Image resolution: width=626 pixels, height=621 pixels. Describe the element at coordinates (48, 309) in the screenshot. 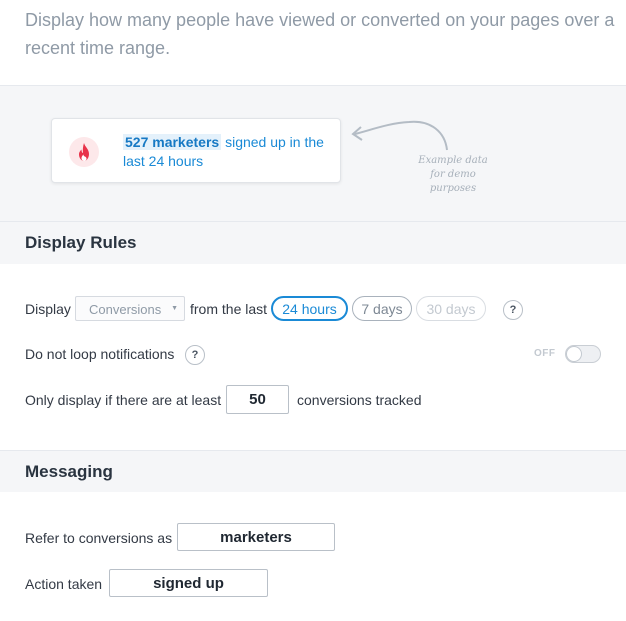

I see `display-label: Display` at that location.